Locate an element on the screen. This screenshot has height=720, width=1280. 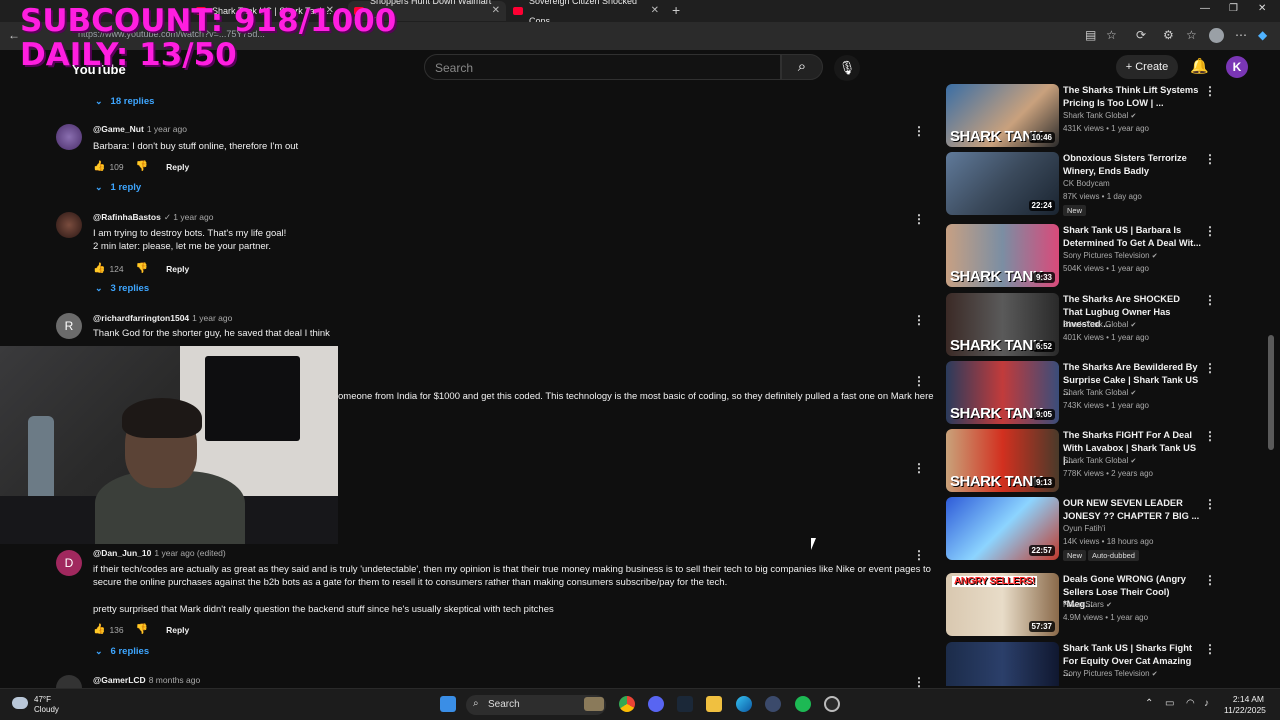
replies-toggle: ⌄ 3 replies is located at coordinates (122, 288).